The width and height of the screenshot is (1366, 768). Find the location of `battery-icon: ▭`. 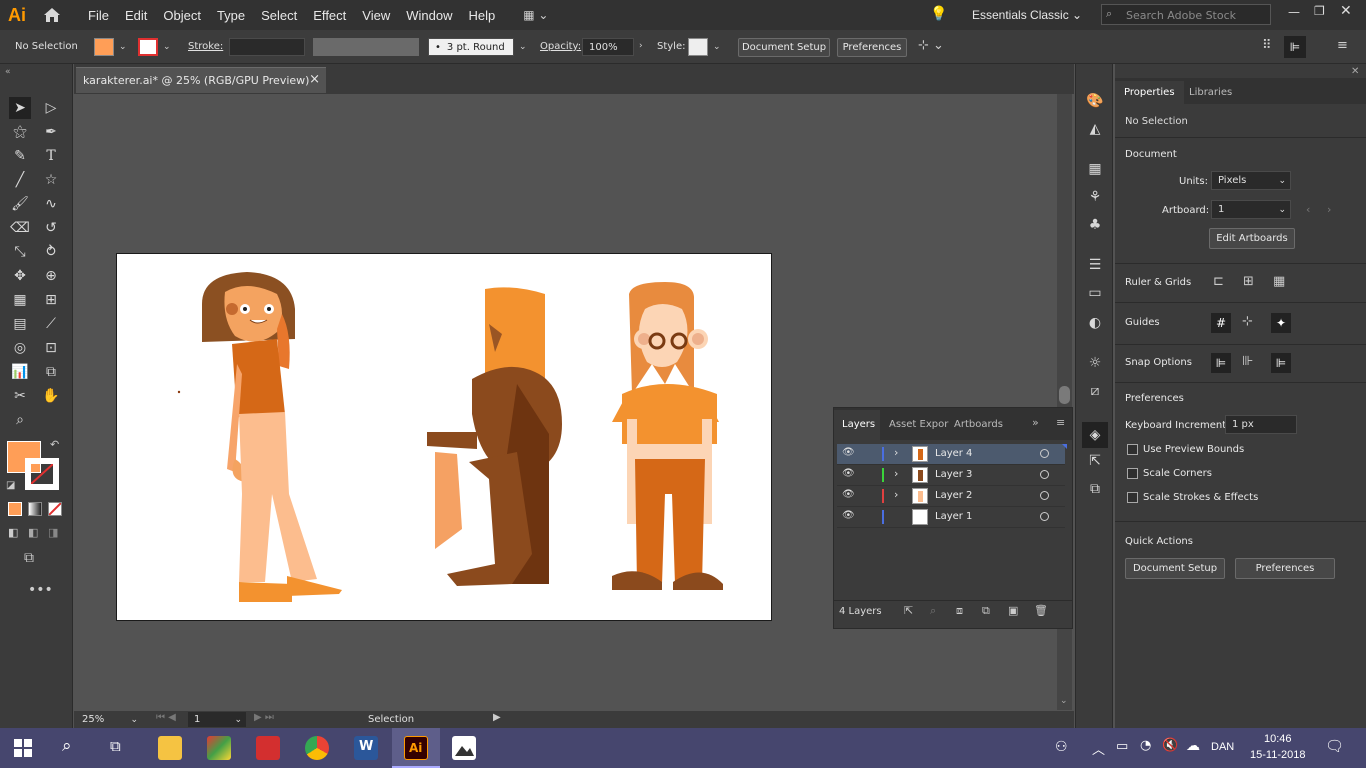

battery-icon: ▭ is located at coordinates (1122, 746).